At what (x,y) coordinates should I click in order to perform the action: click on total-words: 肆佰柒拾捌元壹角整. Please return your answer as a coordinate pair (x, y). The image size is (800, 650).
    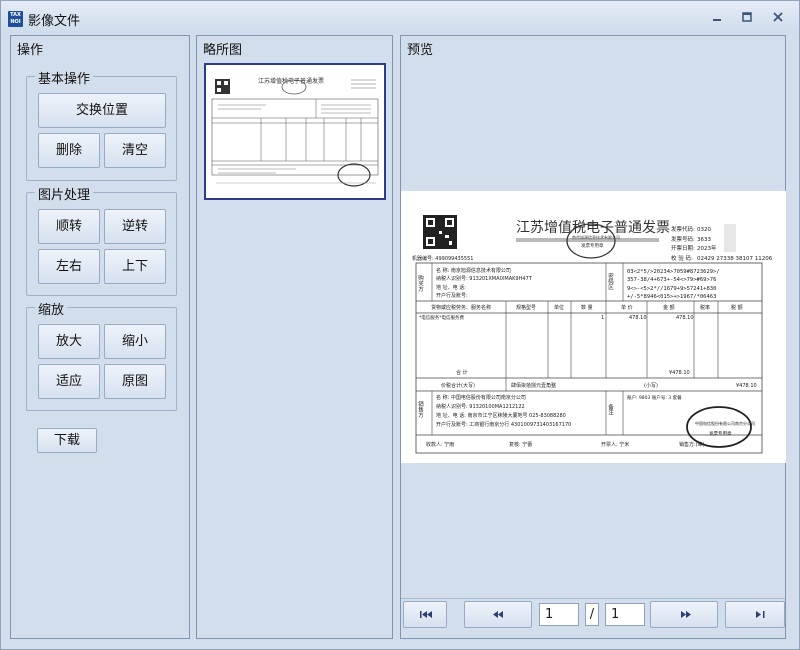
    Looking at the image, I should click on (533, 385).